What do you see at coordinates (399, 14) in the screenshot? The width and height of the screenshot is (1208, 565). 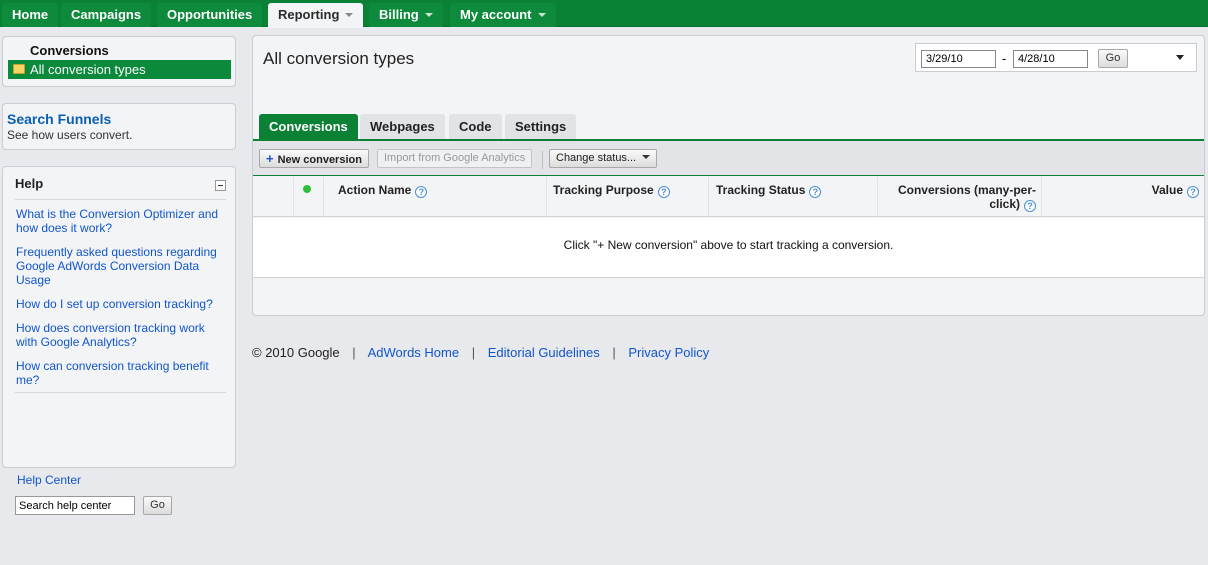 I see `tab-billing-label: Billing` at bounding box center [399, 14].